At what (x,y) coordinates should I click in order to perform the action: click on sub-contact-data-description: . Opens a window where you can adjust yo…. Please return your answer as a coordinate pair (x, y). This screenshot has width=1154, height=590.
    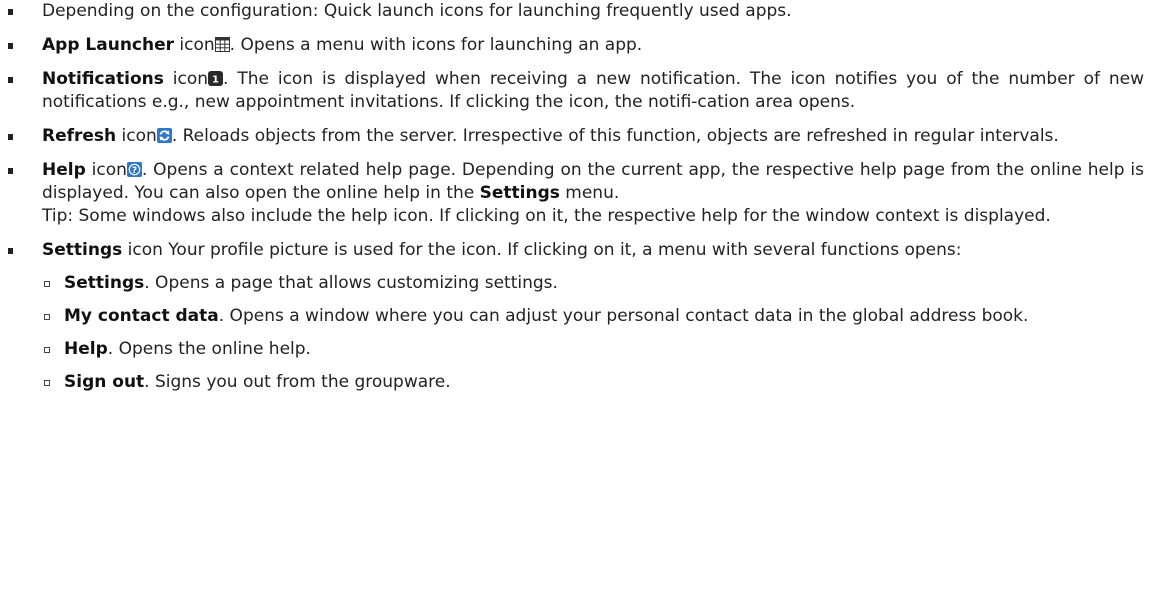
    Looking at the image, I should click on (623, 316).